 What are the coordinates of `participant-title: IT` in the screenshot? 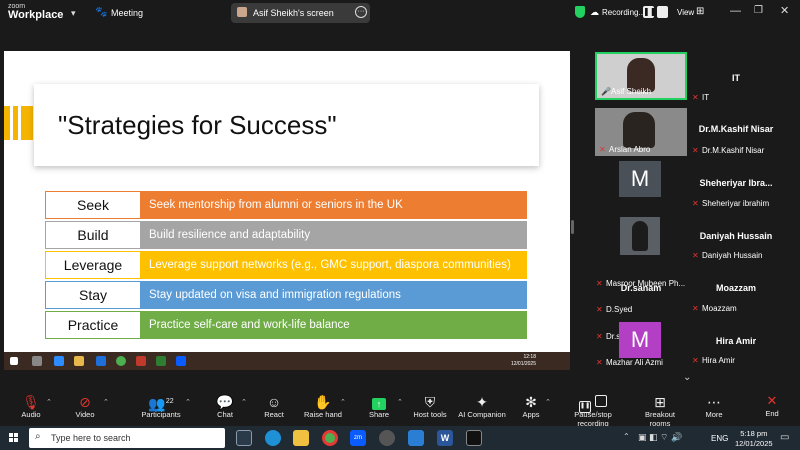 It's located at (736, 78).